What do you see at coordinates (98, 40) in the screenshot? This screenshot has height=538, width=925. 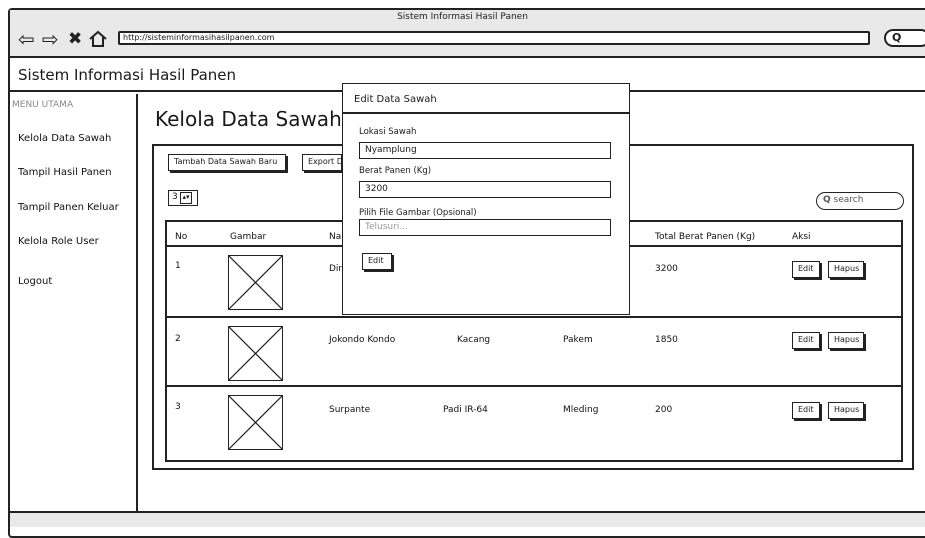 I see `home-icon` at bounding box center [98, 40].